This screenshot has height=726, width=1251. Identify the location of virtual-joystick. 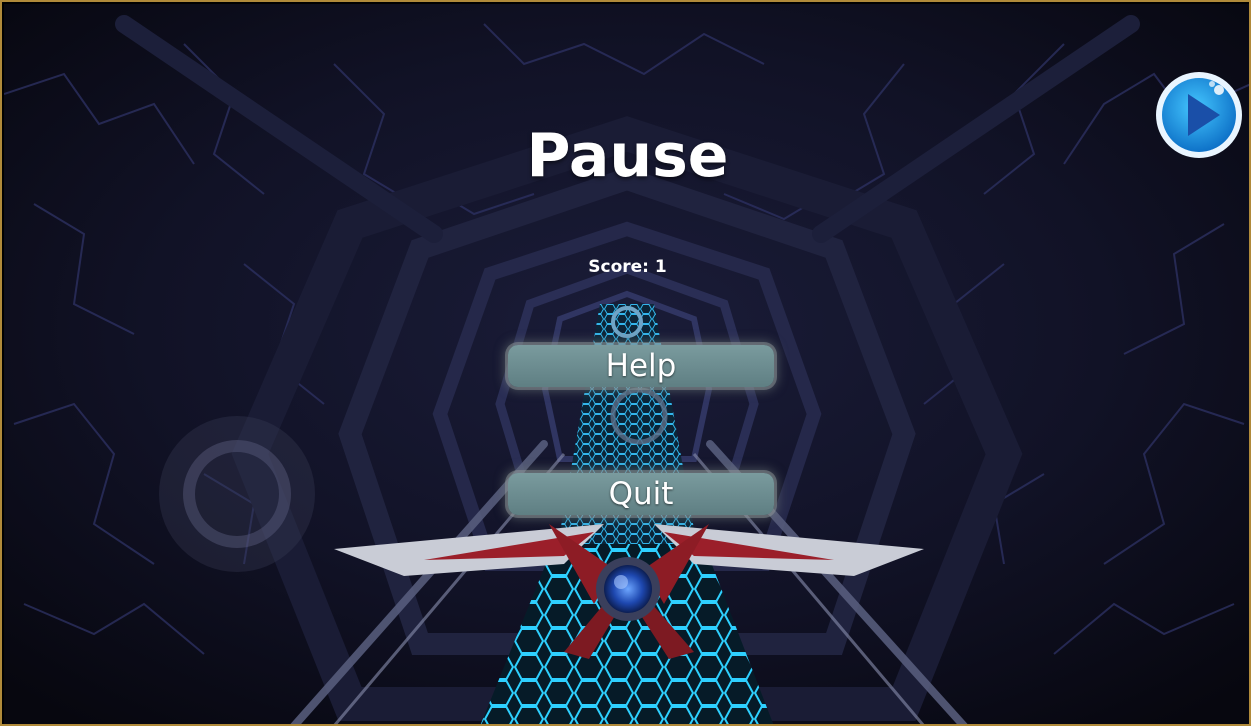
(237, 492).